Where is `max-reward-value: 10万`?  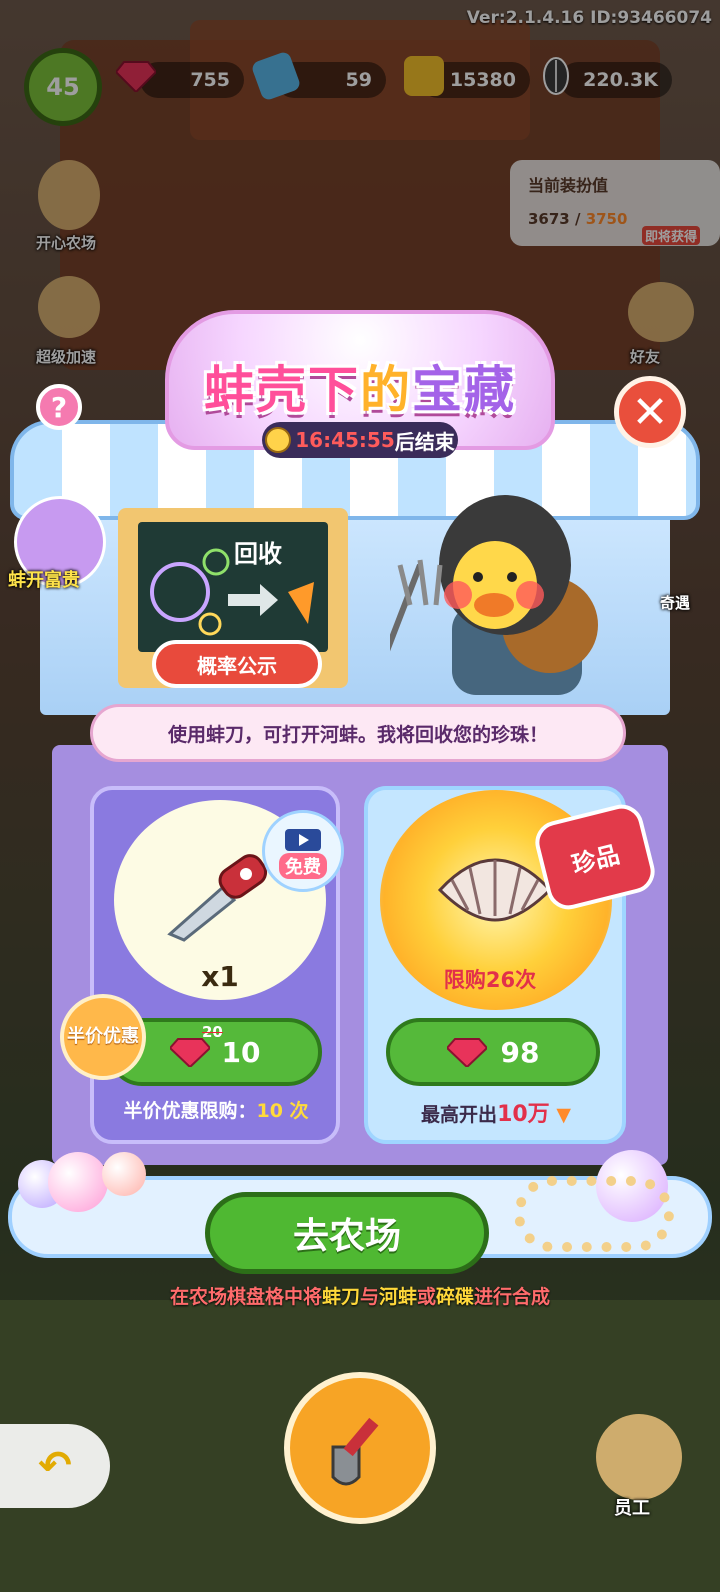
max-reward-value: 10万 is located at coordinates (523, 1114).